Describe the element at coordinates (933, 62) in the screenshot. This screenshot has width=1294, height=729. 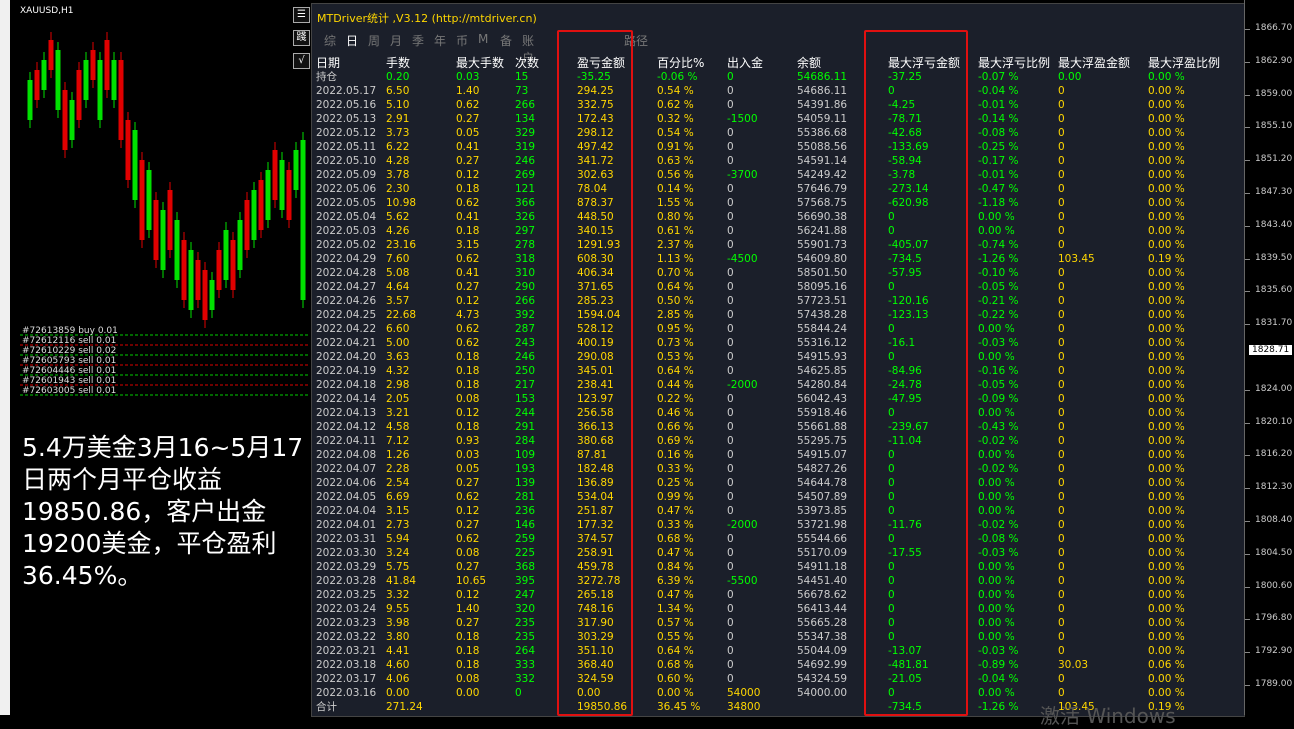
I see `column-header: 最大浮亏金额` at that location.